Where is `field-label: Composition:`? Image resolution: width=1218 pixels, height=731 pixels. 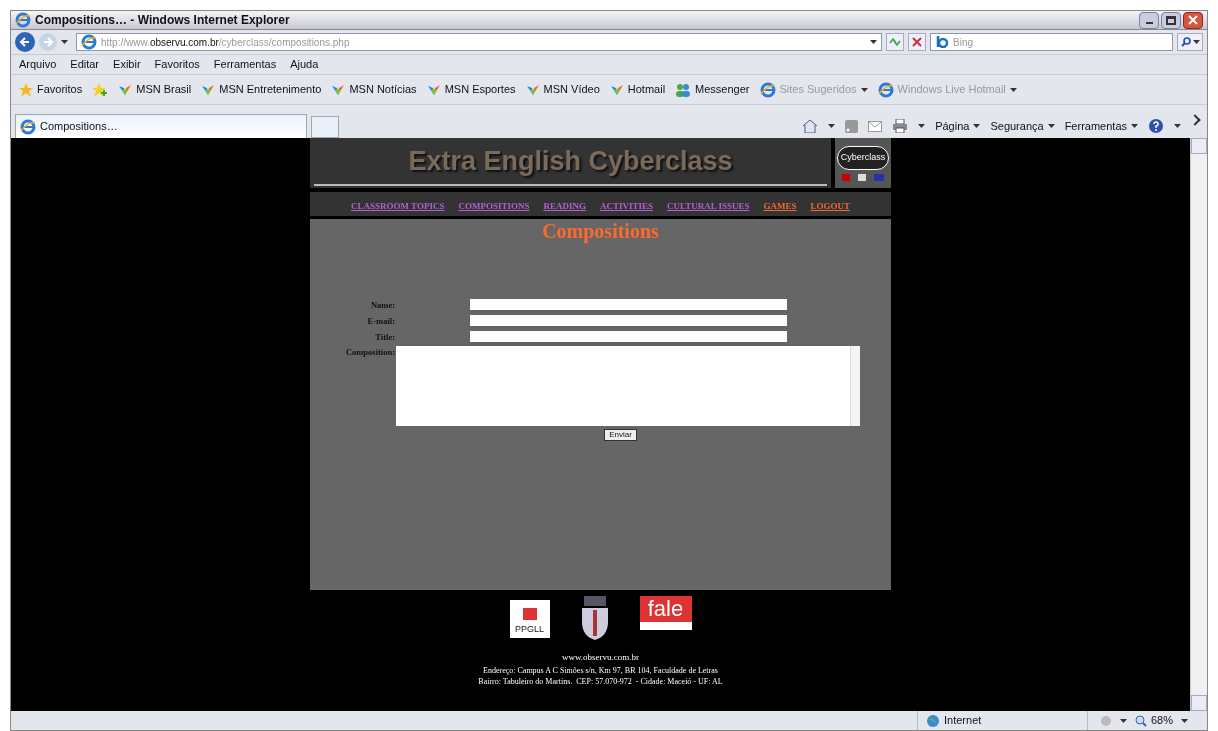
field-label: Composition: is located at coordinates (370, 352).